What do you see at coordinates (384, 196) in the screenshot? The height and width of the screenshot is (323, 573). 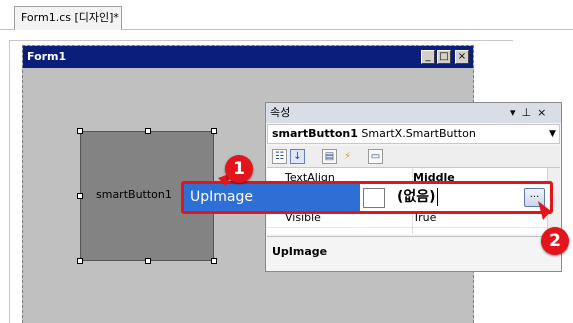 I see `callout-arrows` at bounding box center [384, 196].